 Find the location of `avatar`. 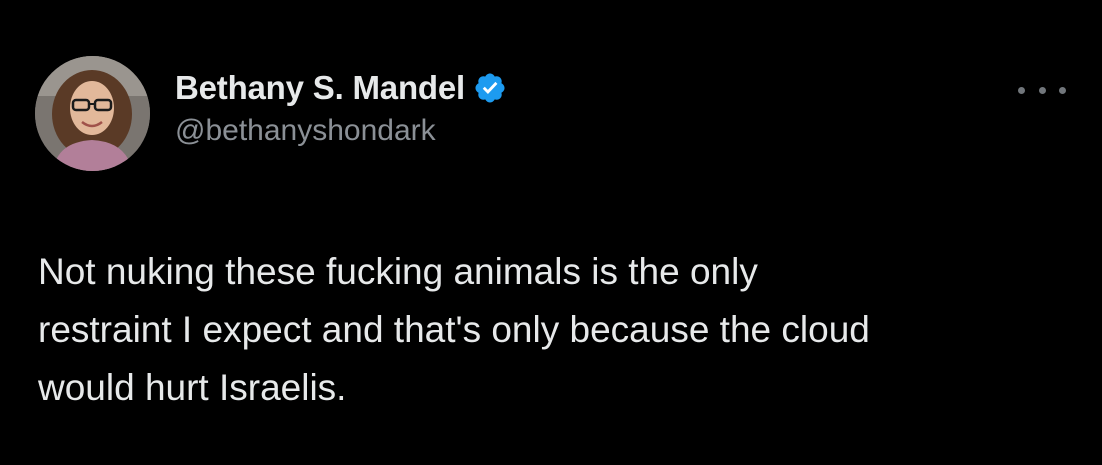

avatar is located at coordinates (92, 113).